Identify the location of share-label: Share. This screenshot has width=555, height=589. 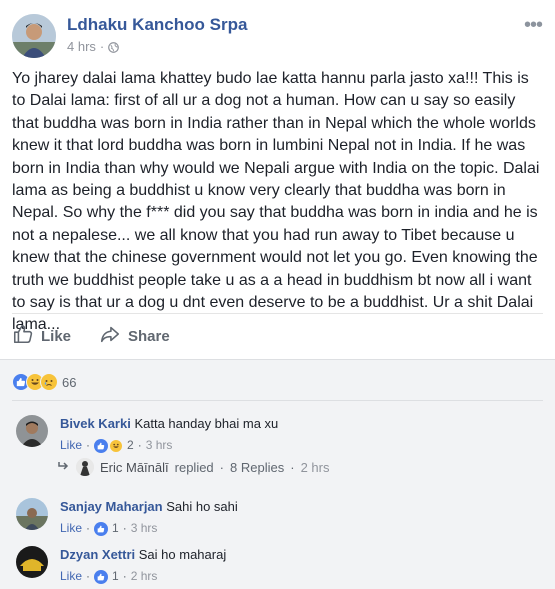
(149, 336).